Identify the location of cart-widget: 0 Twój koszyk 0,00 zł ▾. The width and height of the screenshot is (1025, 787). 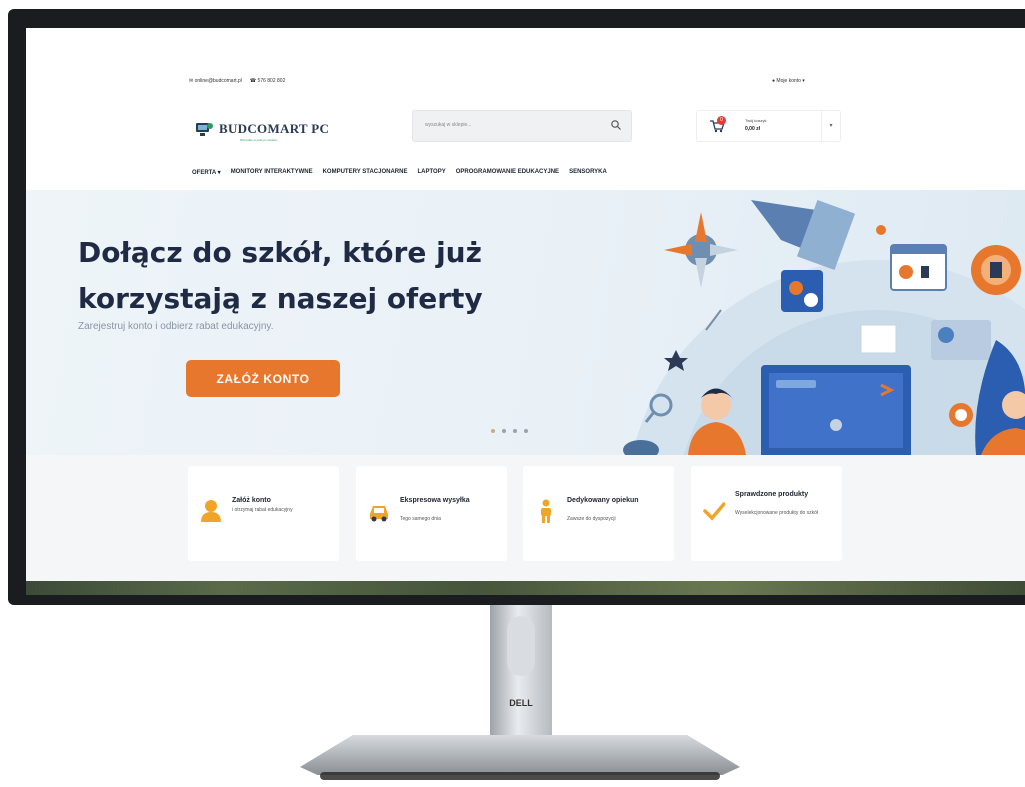
(768, 126).